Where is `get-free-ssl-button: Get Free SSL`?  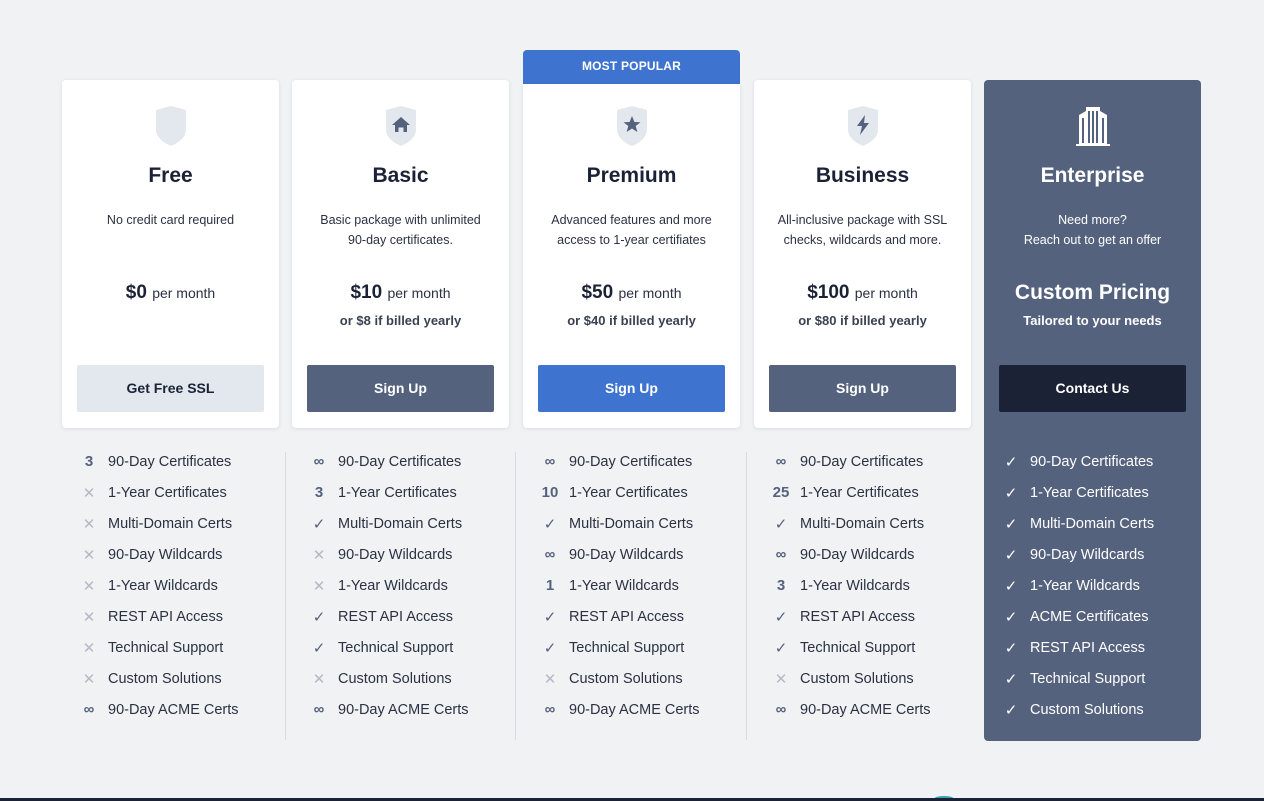
get-free-ssl-button: Get Free SSL is located at coordinates (170, 388).